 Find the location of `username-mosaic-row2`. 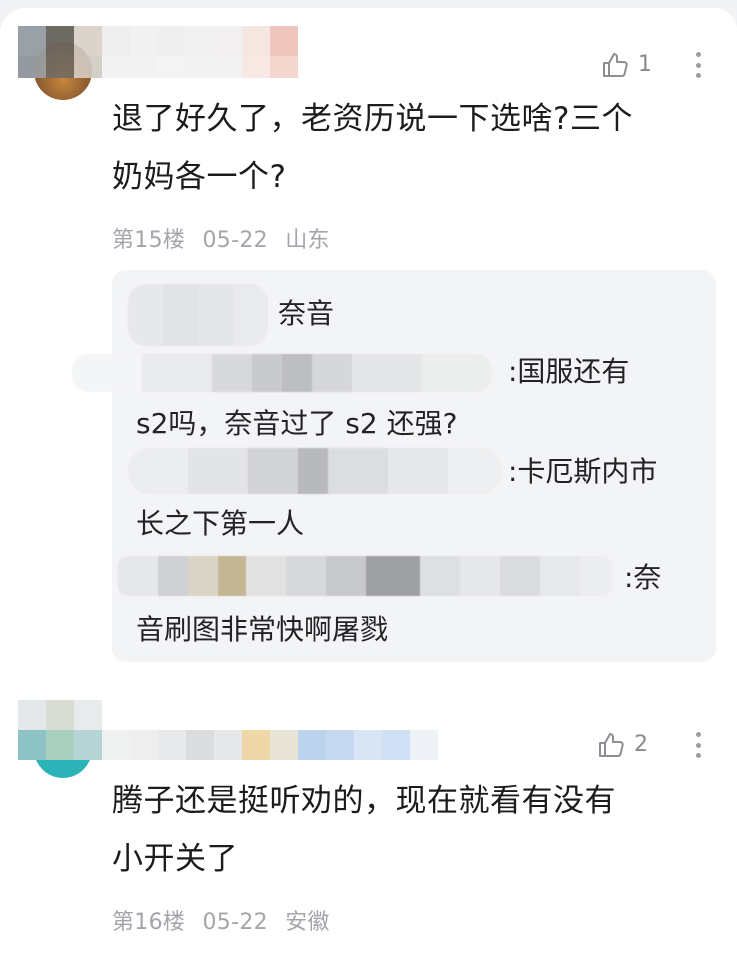

username-mosaic-row2 is located at coordinates (228, 745).